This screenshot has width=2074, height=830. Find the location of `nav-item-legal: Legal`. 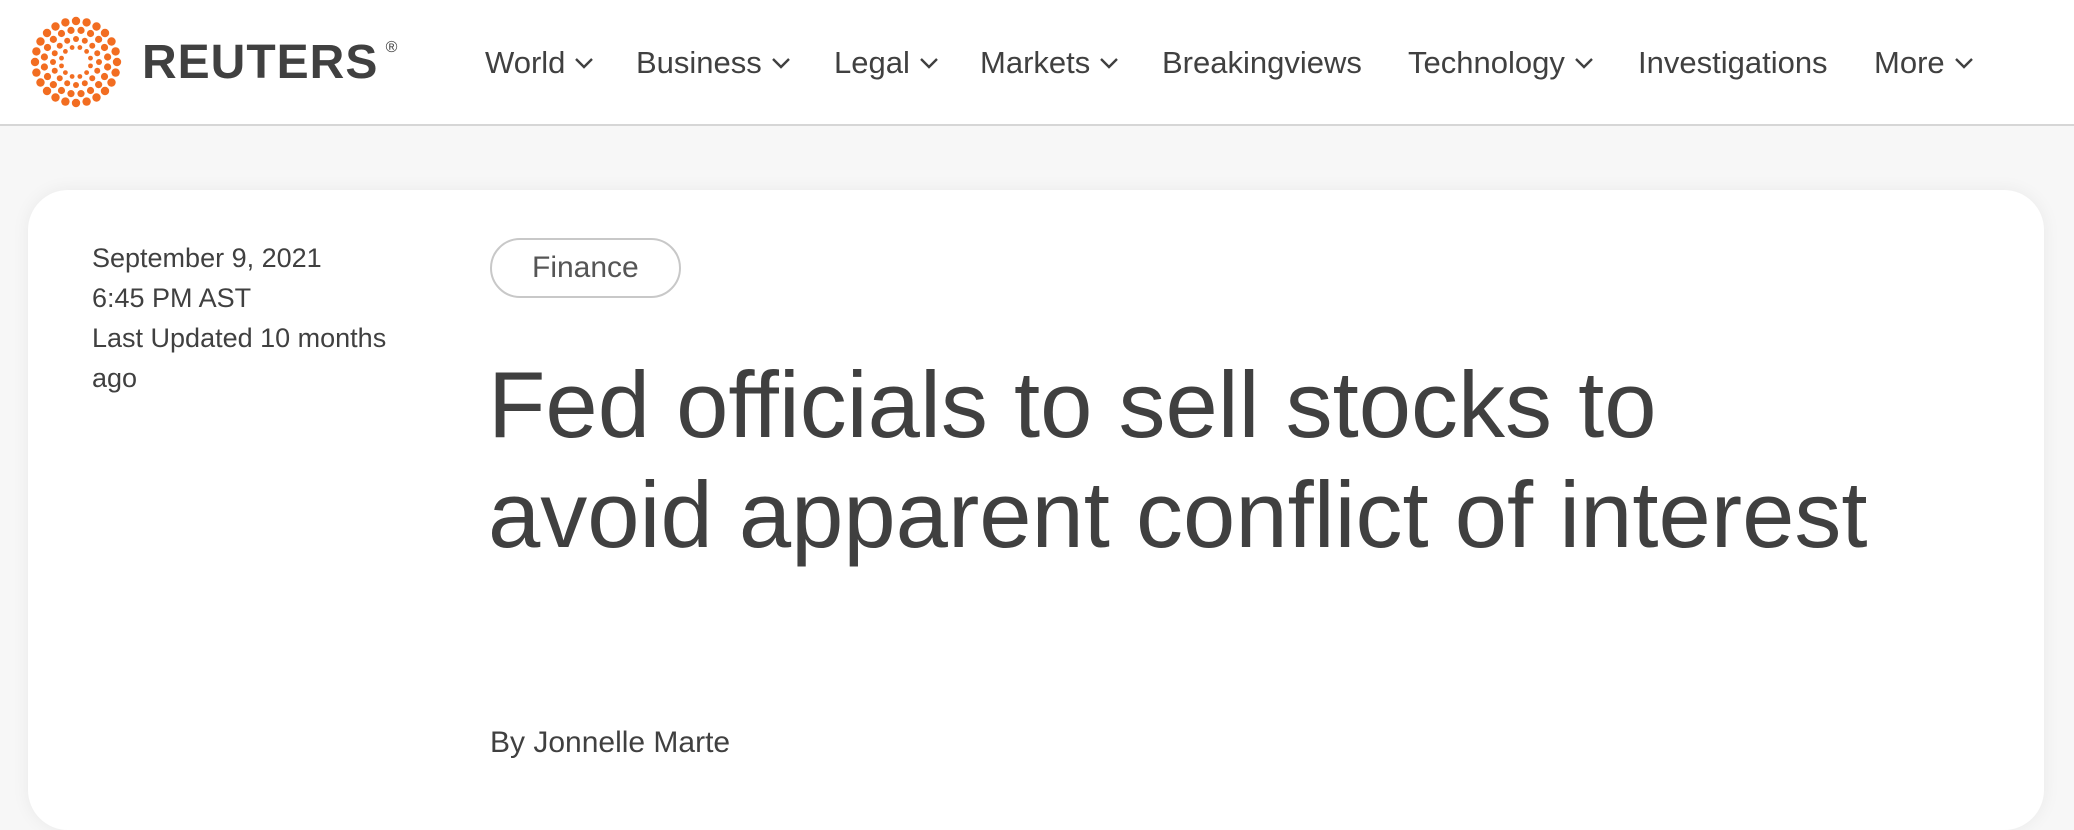

nav-item-legal: Legal is located at coordinates (886, 63).